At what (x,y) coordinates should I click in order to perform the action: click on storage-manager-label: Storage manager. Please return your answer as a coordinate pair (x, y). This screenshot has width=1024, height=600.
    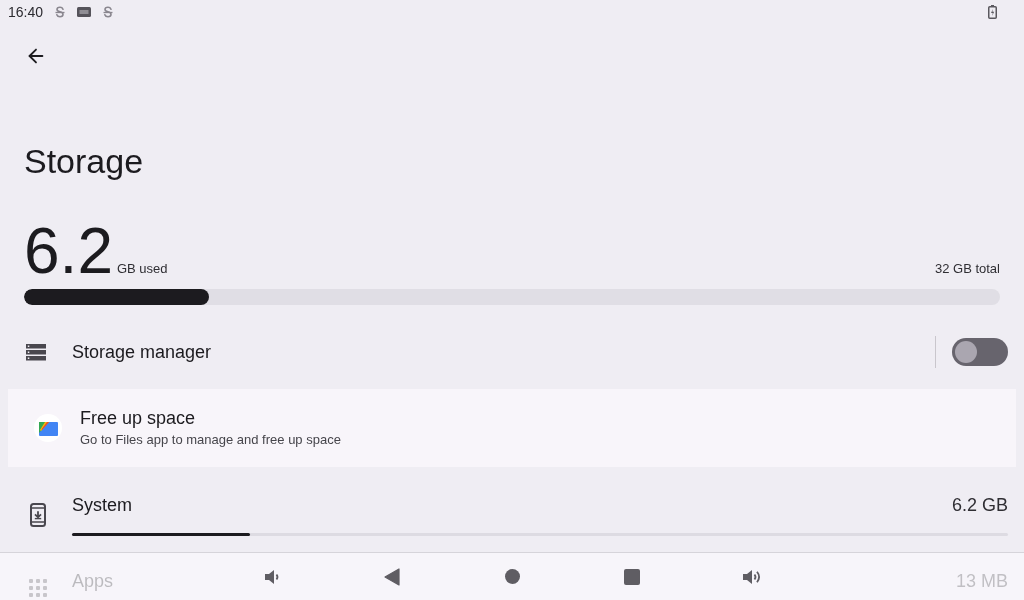
    Looking at the image, I should click on (142, 352).